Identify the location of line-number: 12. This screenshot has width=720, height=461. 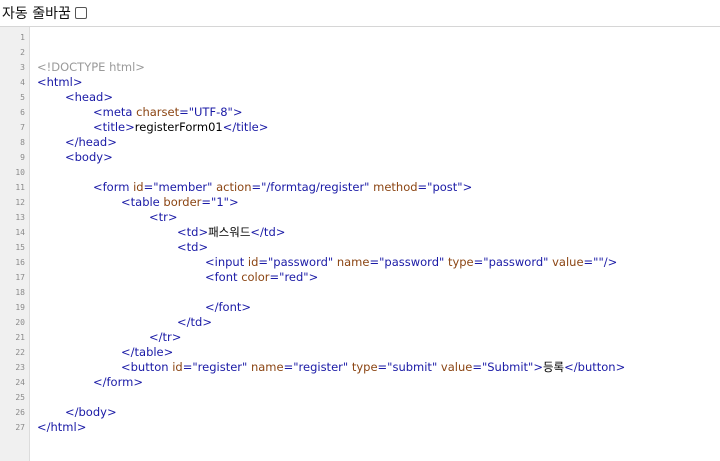
(20, 202).